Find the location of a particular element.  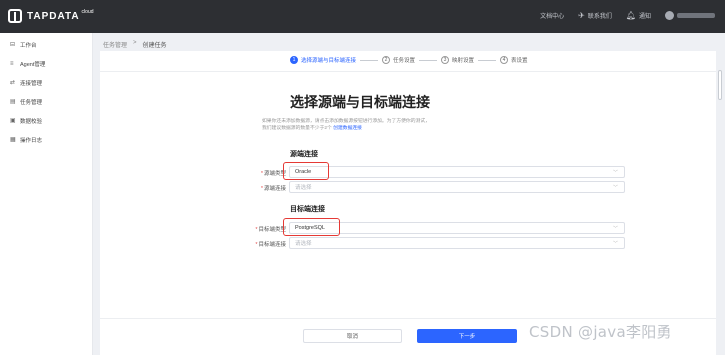

sidebar-item-label: 工作台 is located at coordinates (28, 45).